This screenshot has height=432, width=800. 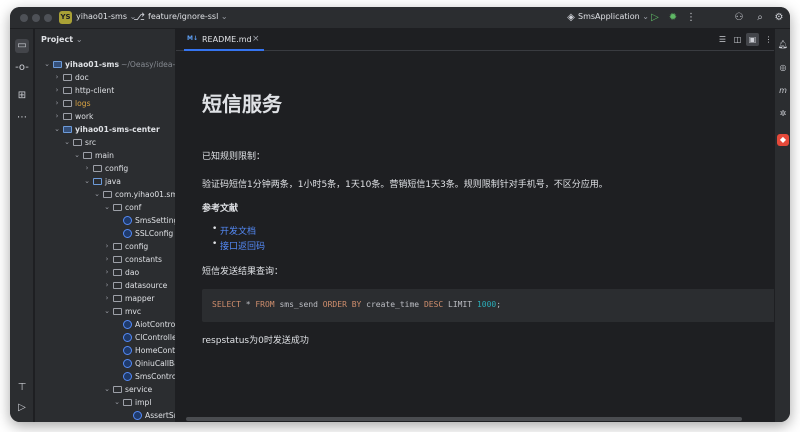 I want to click on m-icon: m, so click(x=783, y=91).